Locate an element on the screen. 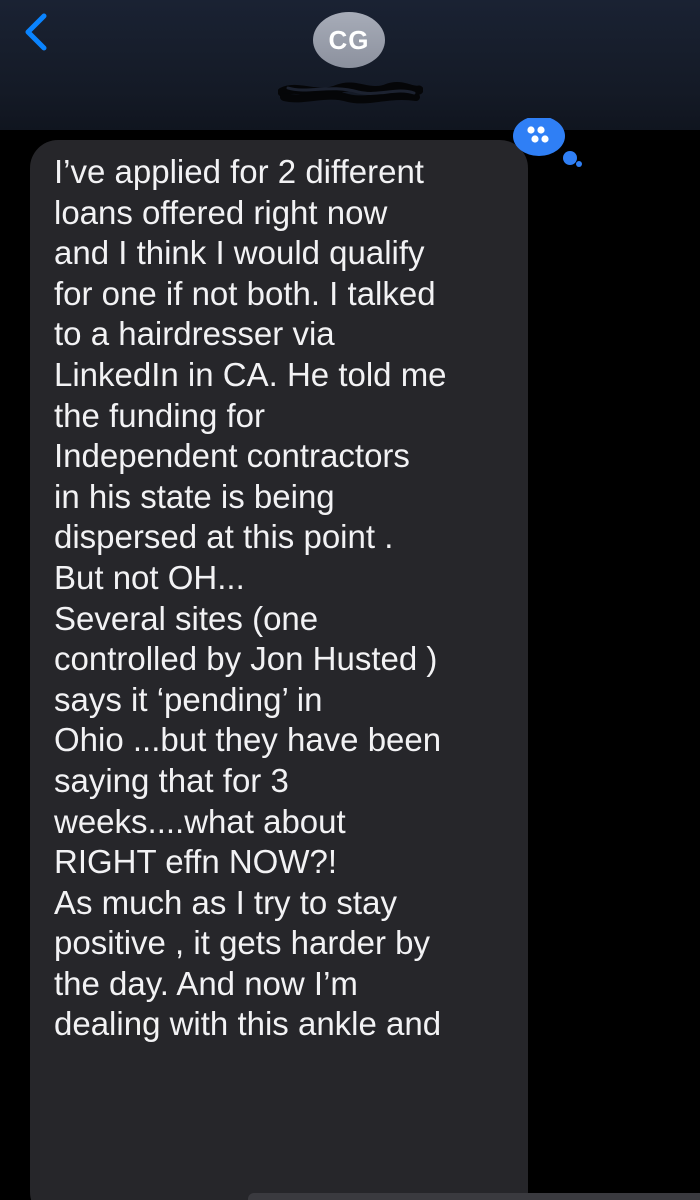  dots-bubble-icon is located at coordinates (545, 143).